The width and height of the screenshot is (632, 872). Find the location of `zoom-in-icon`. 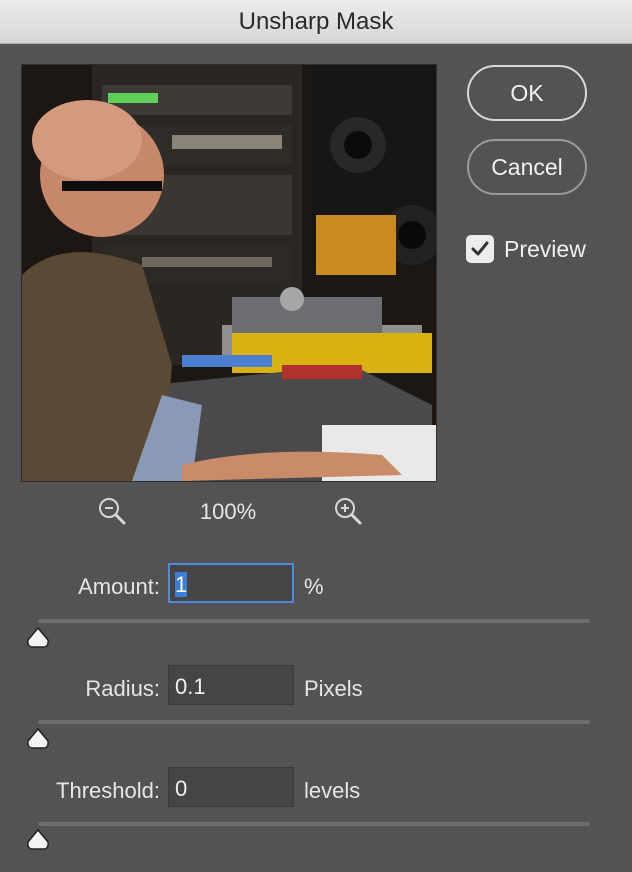

zoom-in-icon is located at coordinates (348, 511).